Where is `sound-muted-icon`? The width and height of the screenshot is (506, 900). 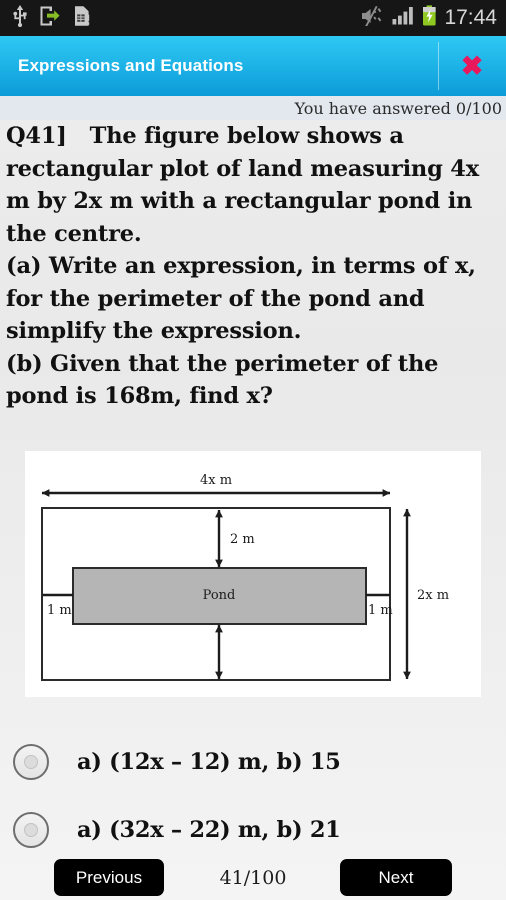
sound-muted-icon is located at coordinates (373, 18).